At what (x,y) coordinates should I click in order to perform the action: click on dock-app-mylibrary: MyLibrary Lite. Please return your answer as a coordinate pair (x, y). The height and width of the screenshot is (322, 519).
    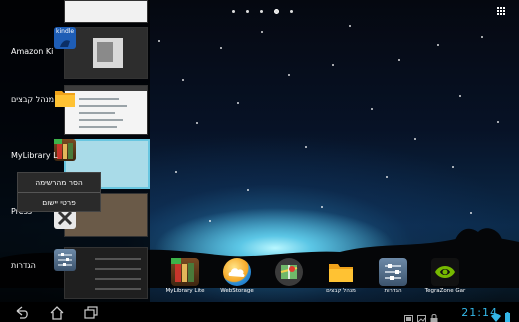
    Looking at the image, I should click on (185, 276).